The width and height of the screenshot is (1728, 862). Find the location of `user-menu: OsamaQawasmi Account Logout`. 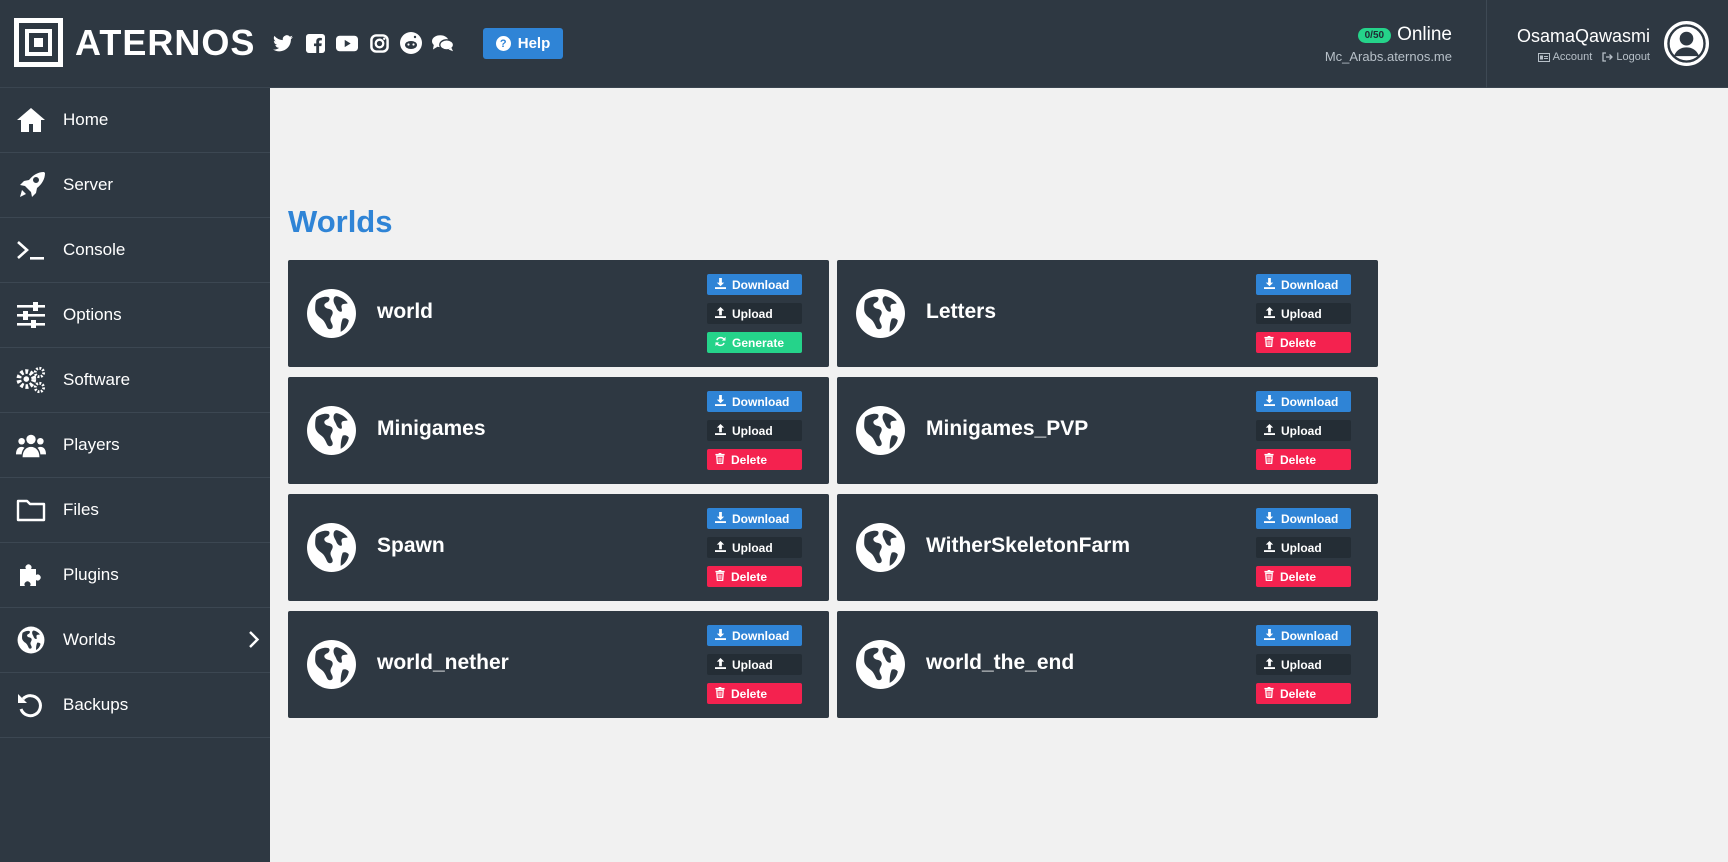

user-menu: OsamaQawasmi Account Logout is located at coordinates (1583, 44).